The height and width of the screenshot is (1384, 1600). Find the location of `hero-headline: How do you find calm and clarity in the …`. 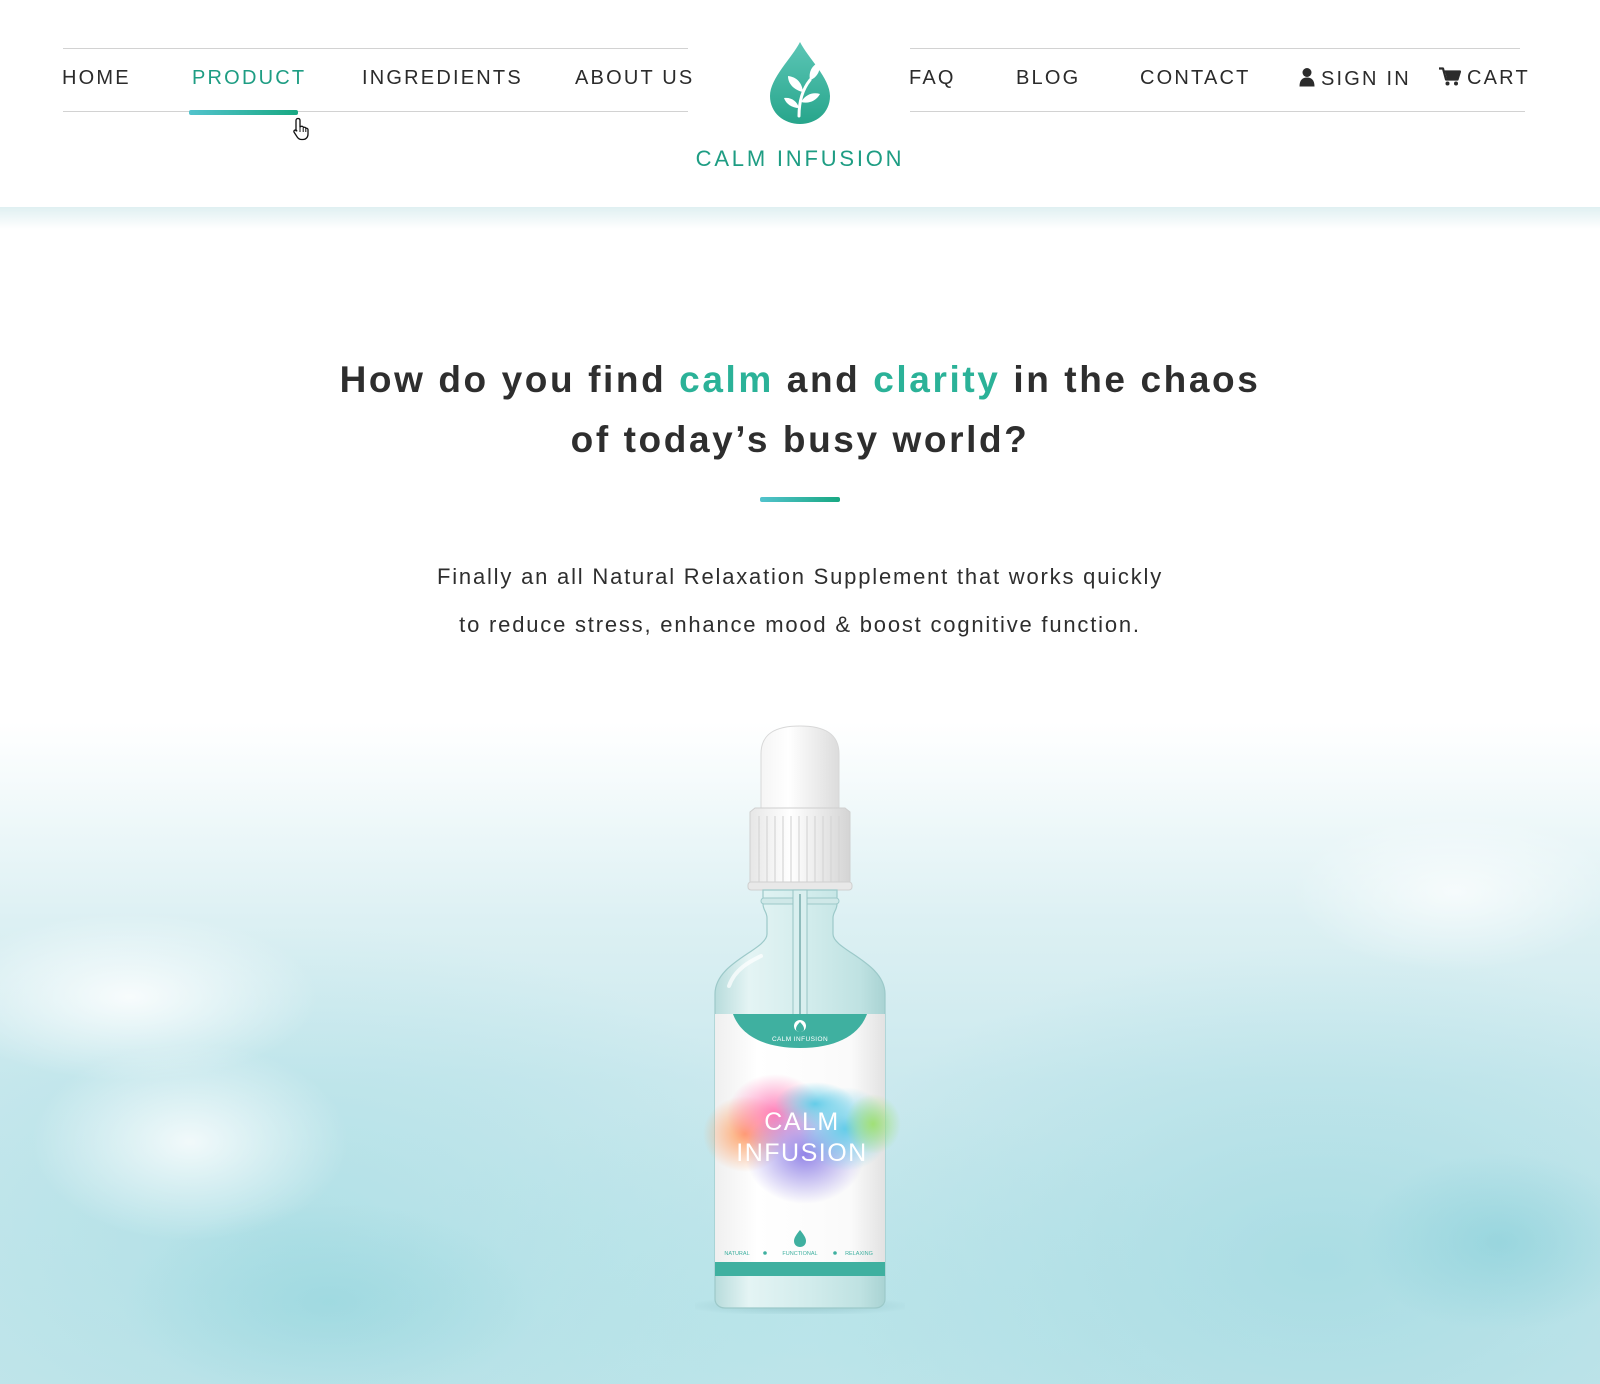

hero-headline: How do you find calm and clarity in the … is located at coordinates (800, 410).